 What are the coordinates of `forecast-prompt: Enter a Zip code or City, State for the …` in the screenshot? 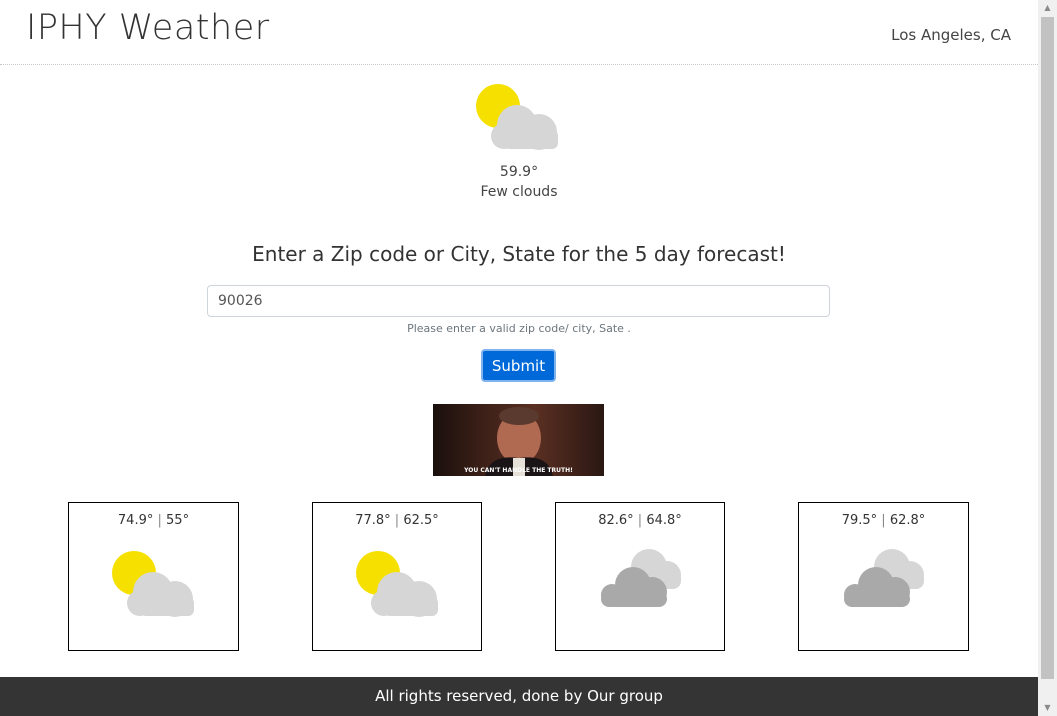 It's located at (519, 254).